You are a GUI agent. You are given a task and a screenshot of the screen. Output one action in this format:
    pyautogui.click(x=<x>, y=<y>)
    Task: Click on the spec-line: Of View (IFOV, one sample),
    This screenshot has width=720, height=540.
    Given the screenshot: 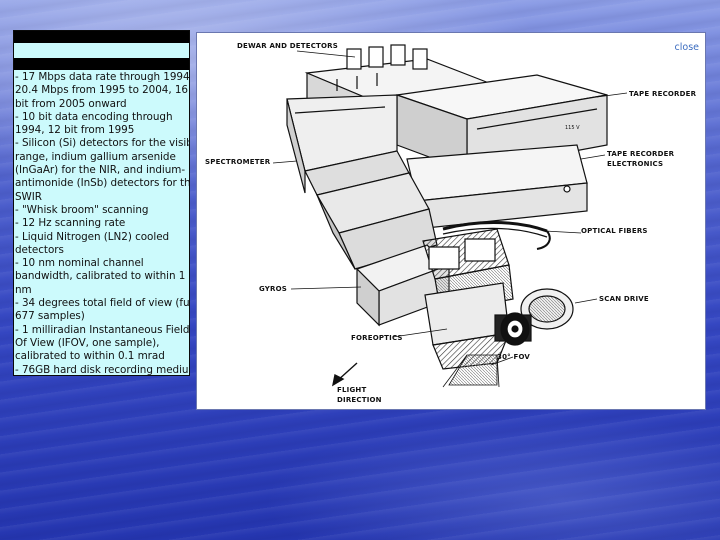 What is the action you would take?
    pyautogui.click(x=87, y=342)
    